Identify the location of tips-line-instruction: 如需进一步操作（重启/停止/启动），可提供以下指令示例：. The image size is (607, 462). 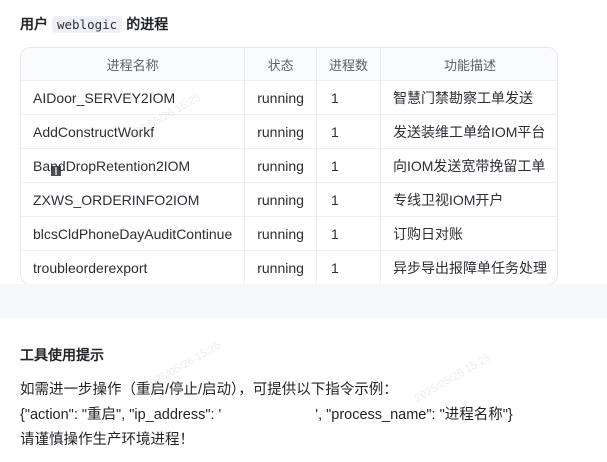
(209, 390).